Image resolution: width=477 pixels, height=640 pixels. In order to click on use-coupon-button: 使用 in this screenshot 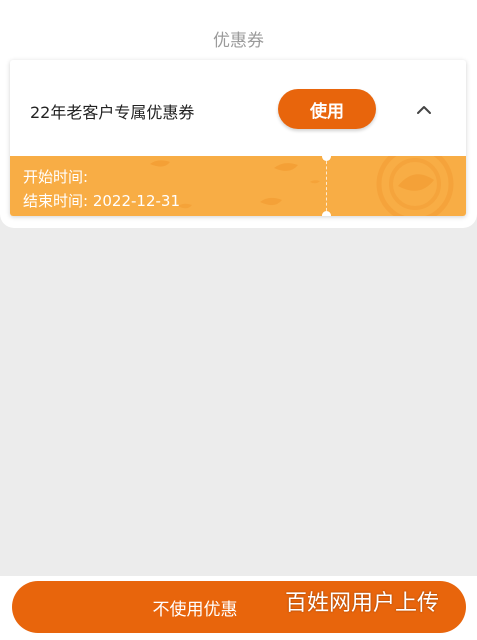, I will do `click(327, 109)`.